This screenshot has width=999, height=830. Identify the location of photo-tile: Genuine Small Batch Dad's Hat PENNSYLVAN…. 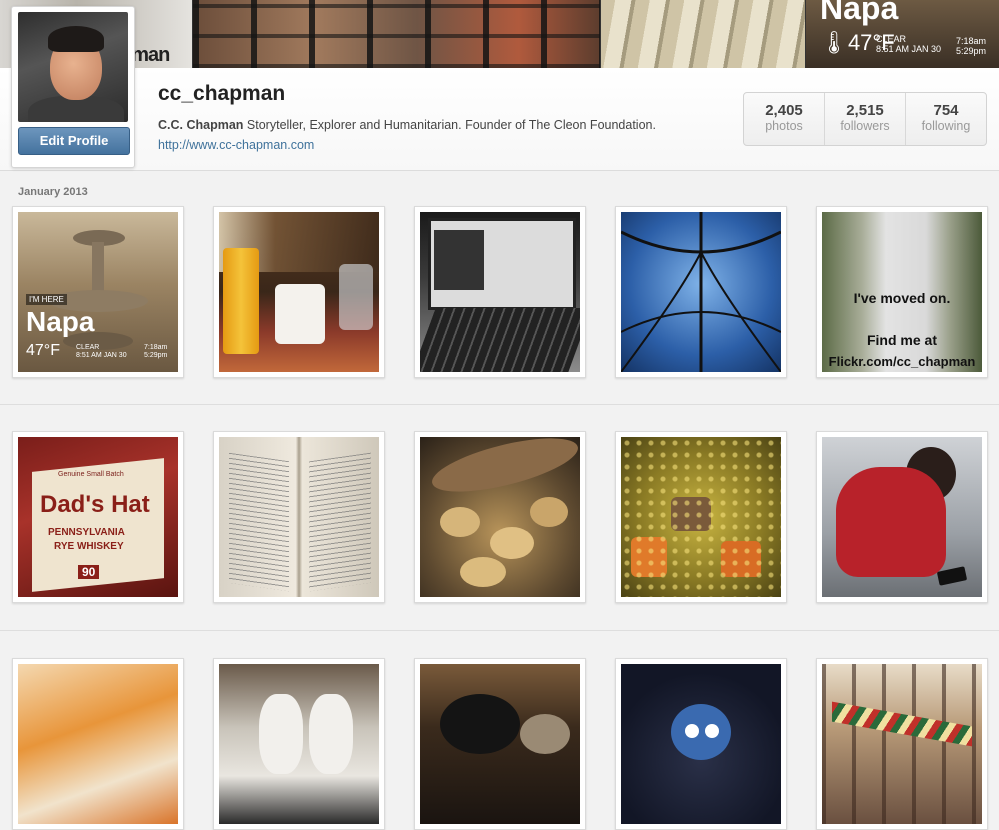
(98, 517).